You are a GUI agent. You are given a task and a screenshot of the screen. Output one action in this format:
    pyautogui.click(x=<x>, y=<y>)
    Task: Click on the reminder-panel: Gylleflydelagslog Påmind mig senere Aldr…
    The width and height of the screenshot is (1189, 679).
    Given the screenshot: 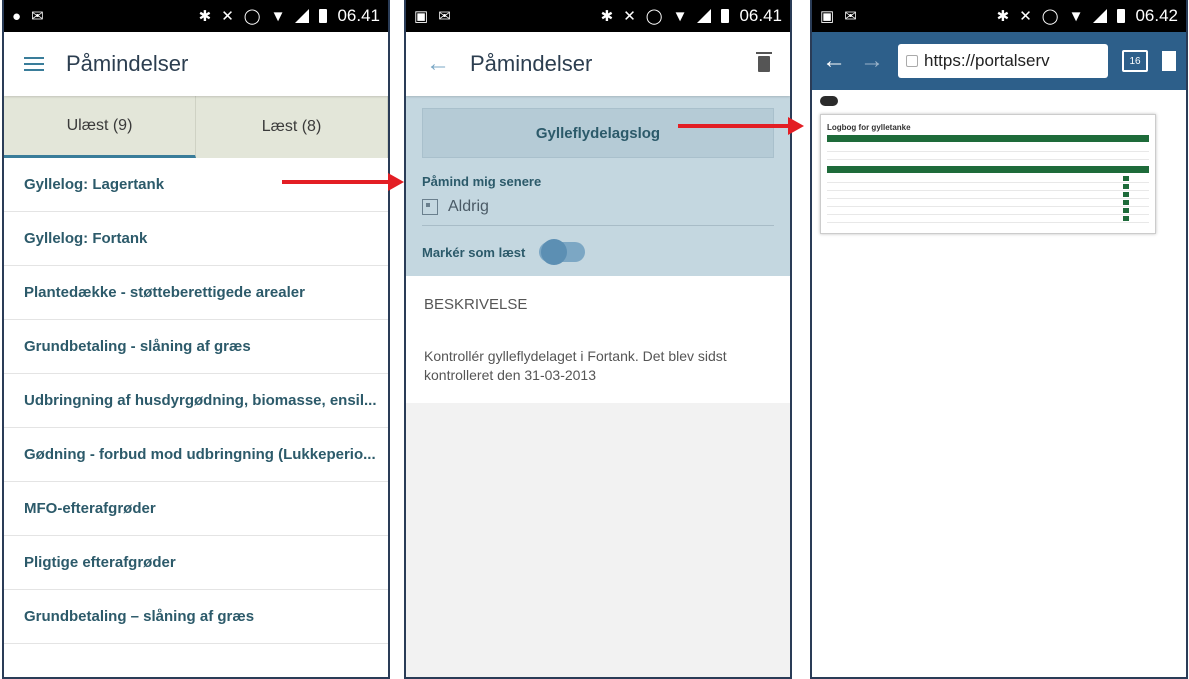 What is the action you would take?
    pyautogui.click(x=598, y=186)
    